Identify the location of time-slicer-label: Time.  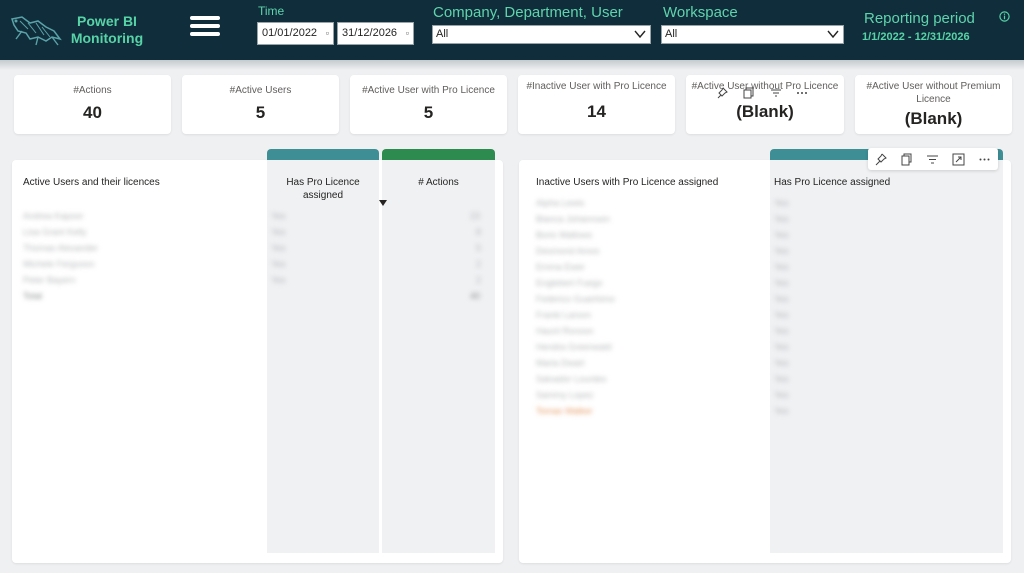
(271, 11).